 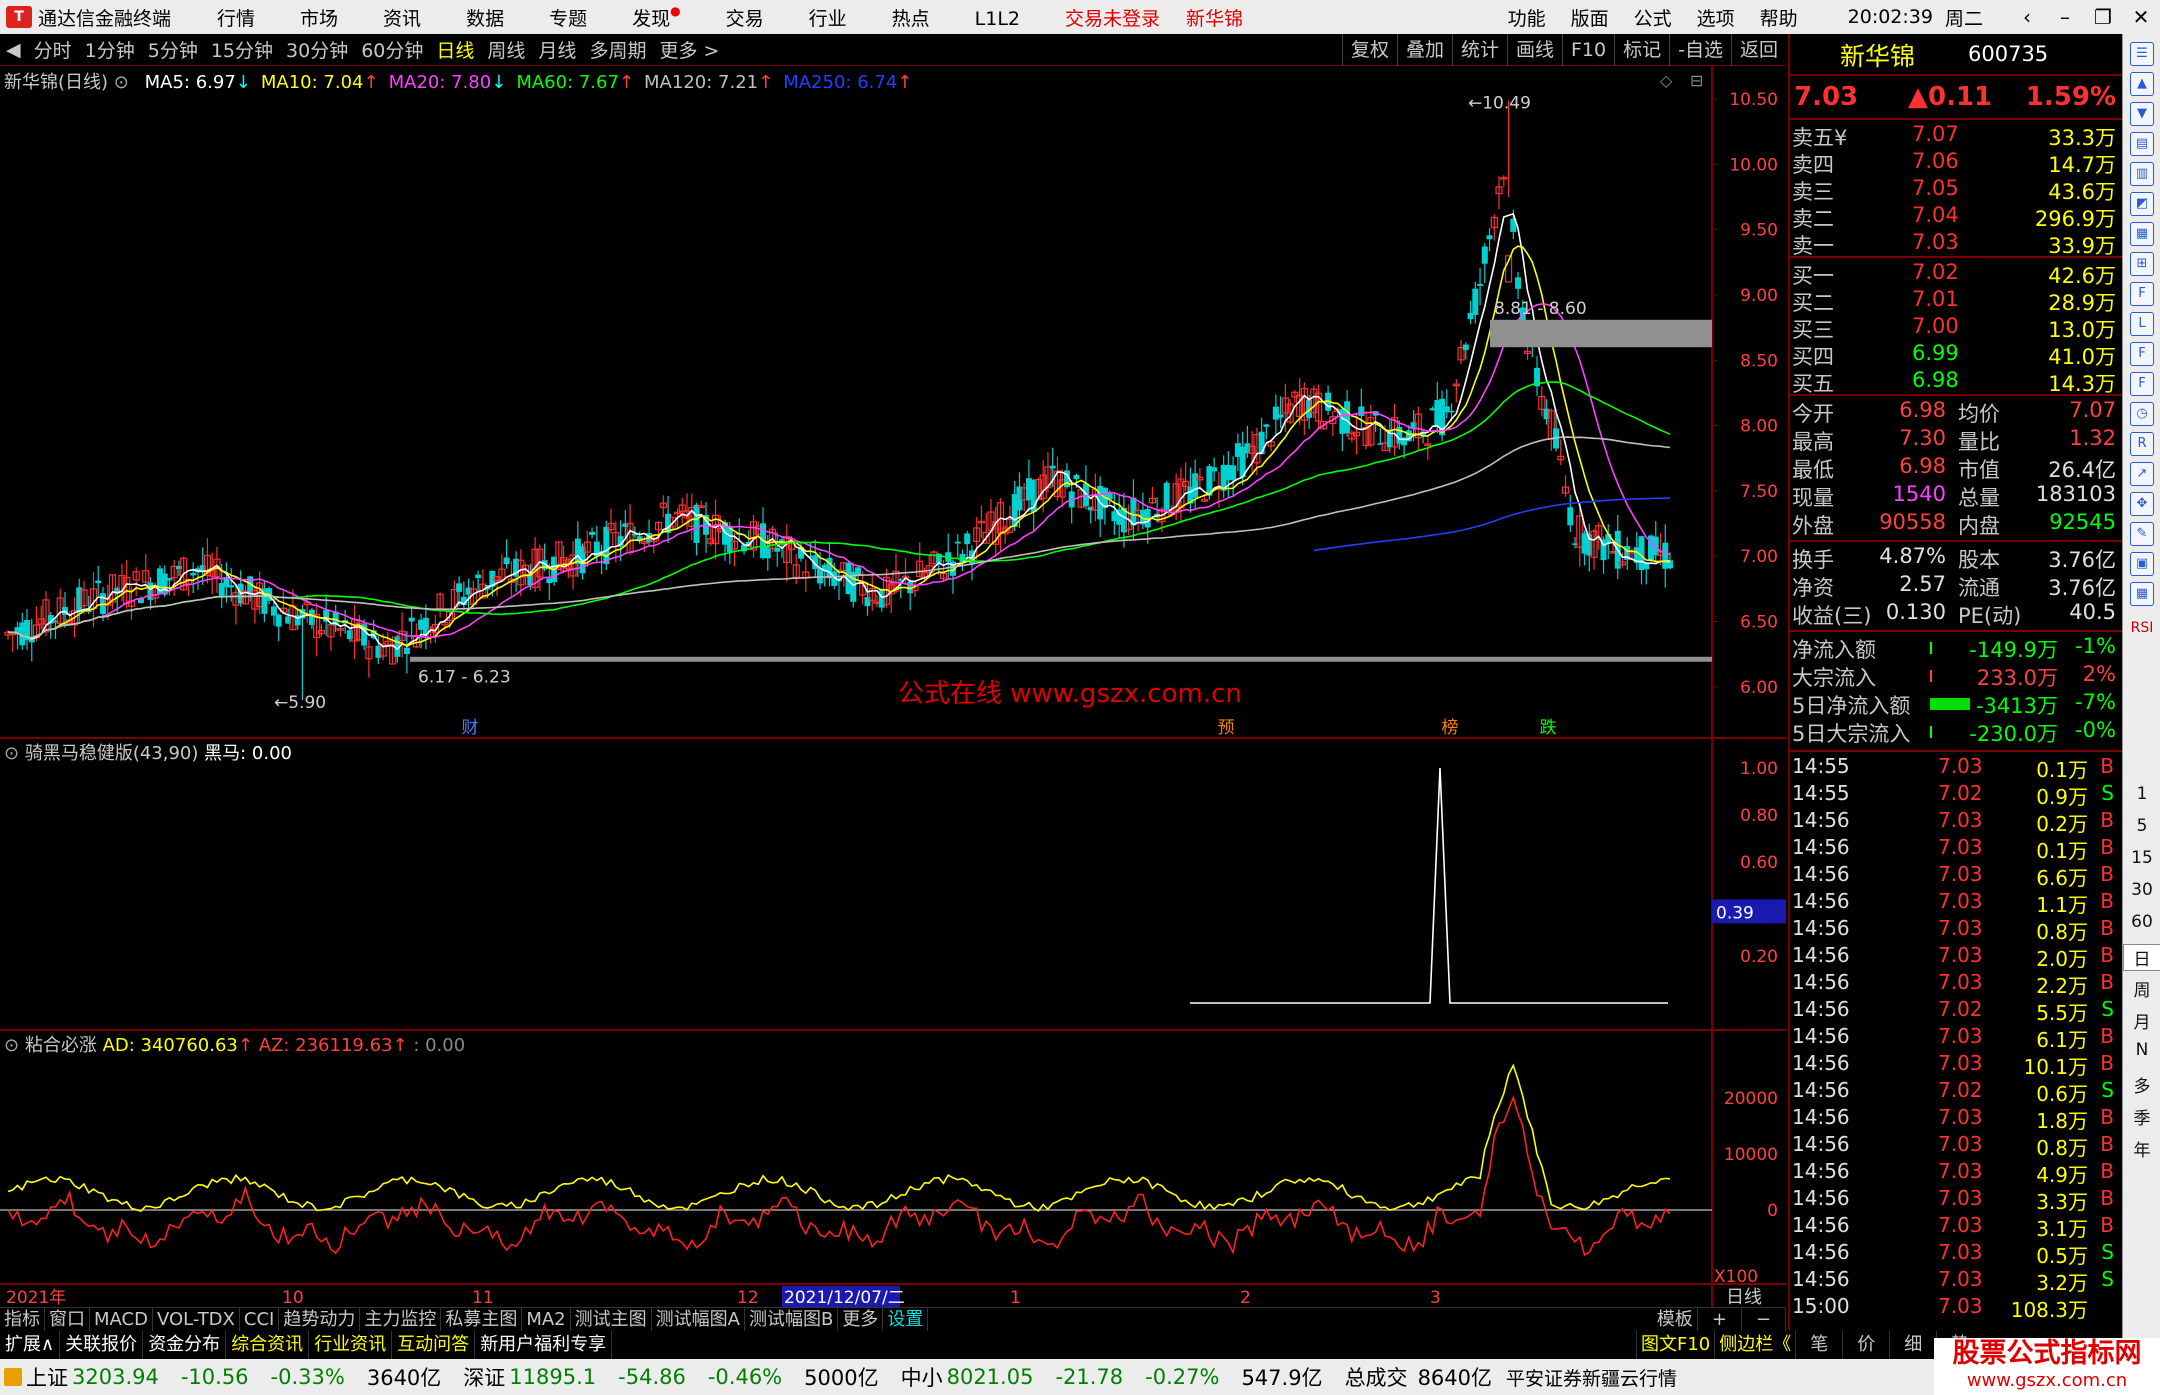 I want to click on pen-icon: ✎, so click(x=2142, y=534).